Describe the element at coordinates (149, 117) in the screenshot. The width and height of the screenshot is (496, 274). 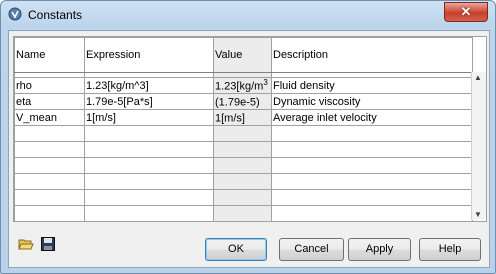
I see `cell-expression: 1[m/s]` at that location.